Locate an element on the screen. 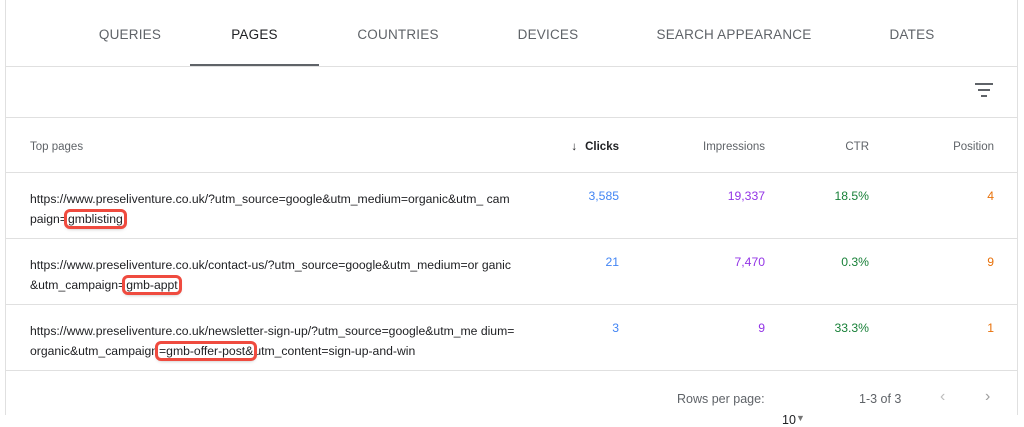 The width and height of the screenshot is (1024, 427). header-impressions: Impressions is located at coordinates (734, 147).